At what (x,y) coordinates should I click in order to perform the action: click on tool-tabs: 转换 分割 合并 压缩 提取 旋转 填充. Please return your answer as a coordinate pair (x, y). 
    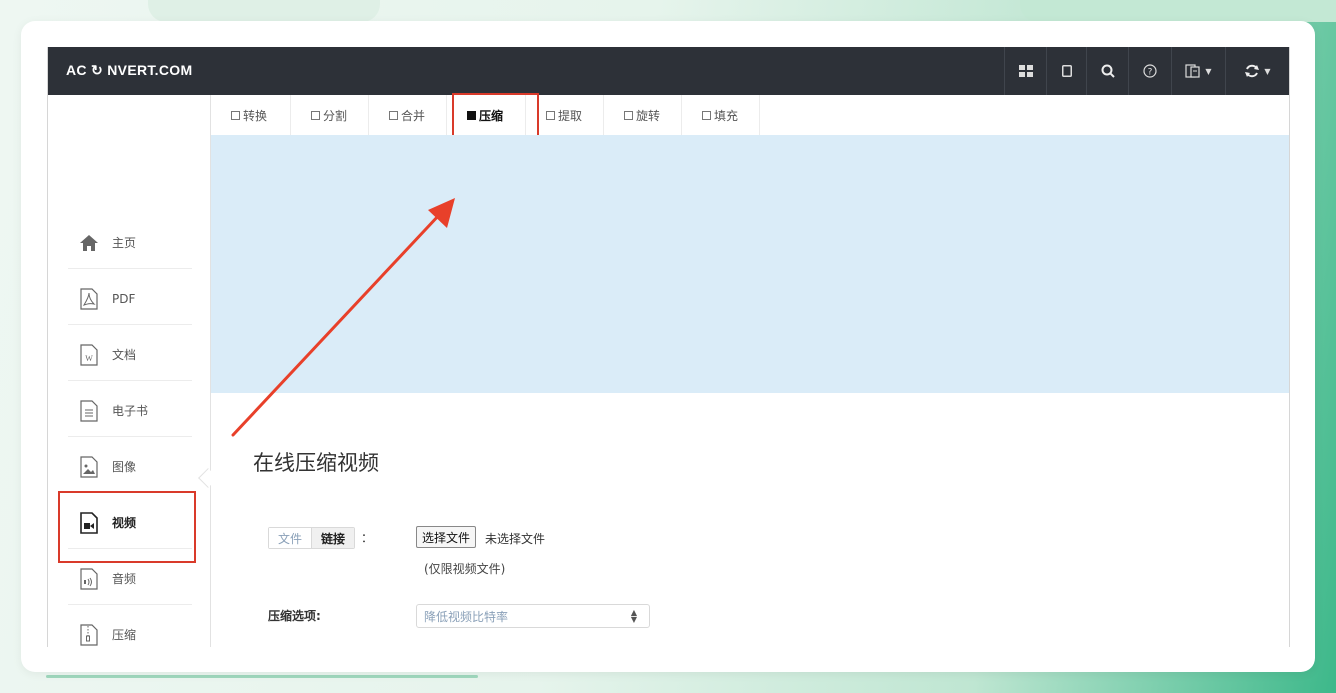
    Looking at the image, I should click on (750, 115).